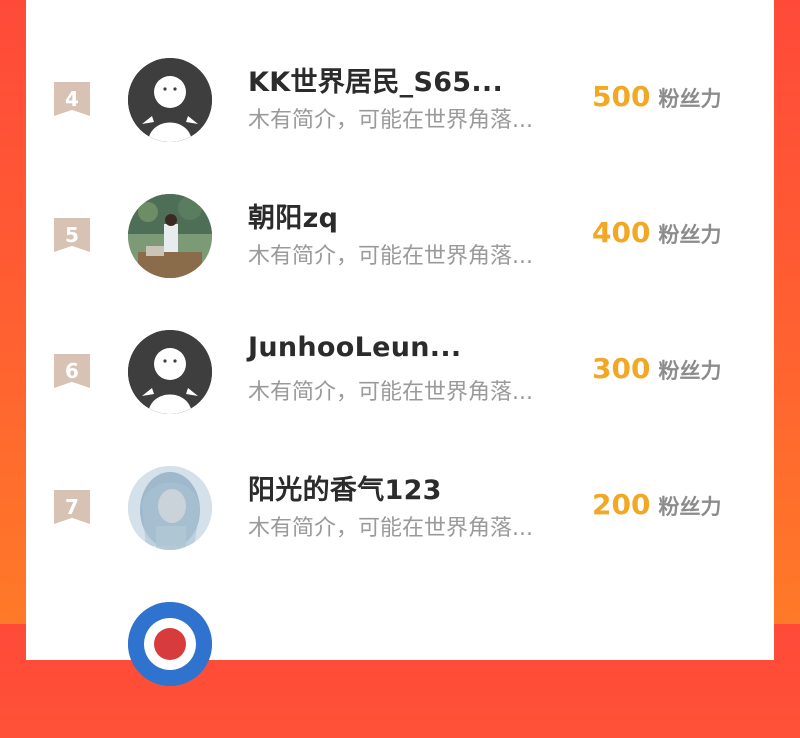 This screenshot has height=738, width=800. What do you see at coordinates (656, 368) in the screenshot?
I see `fans-score: 300 粉丝力` at bounding box center [656, 368].